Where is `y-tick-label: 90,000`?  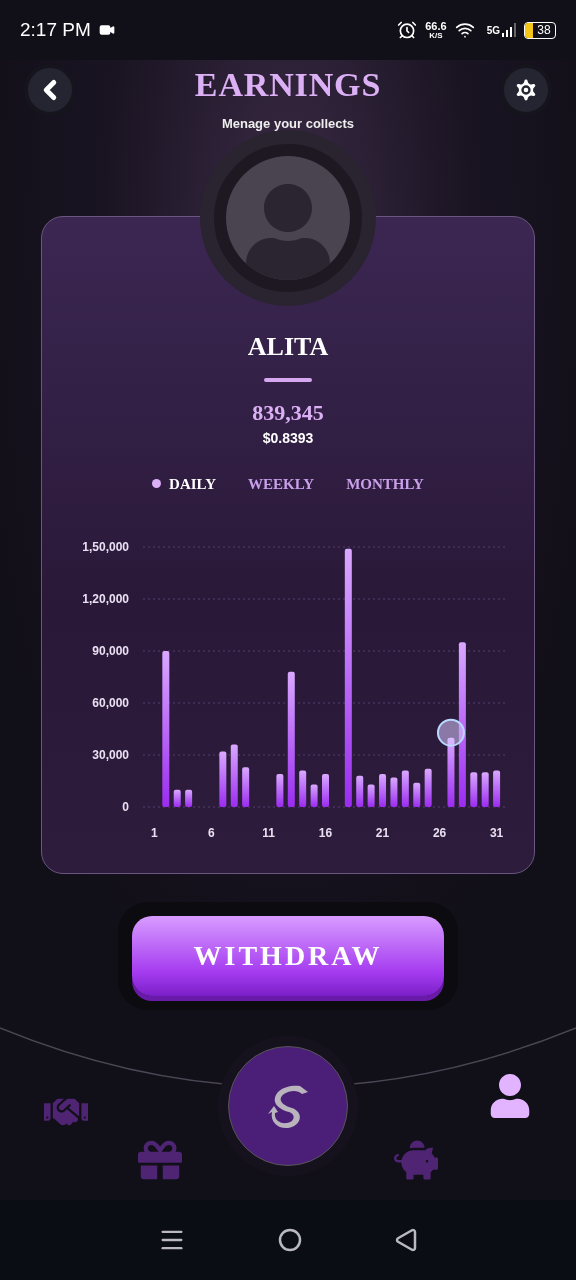
y-tick-label: 90,000 is located at coordinates (110, 651).